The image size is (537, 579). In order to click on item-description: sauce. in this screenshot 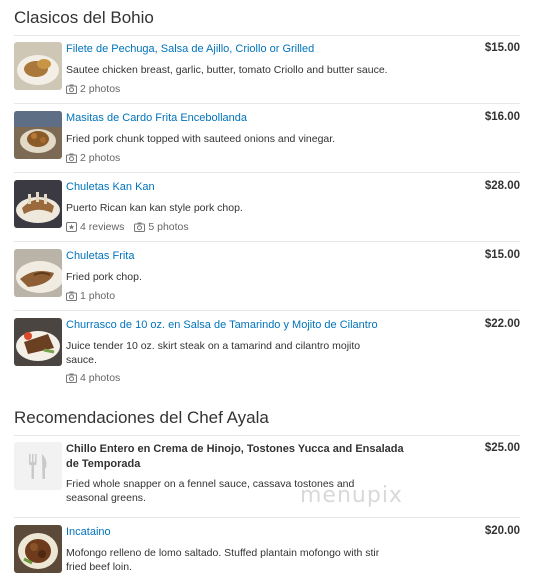, I will do `click(81, 360)`.